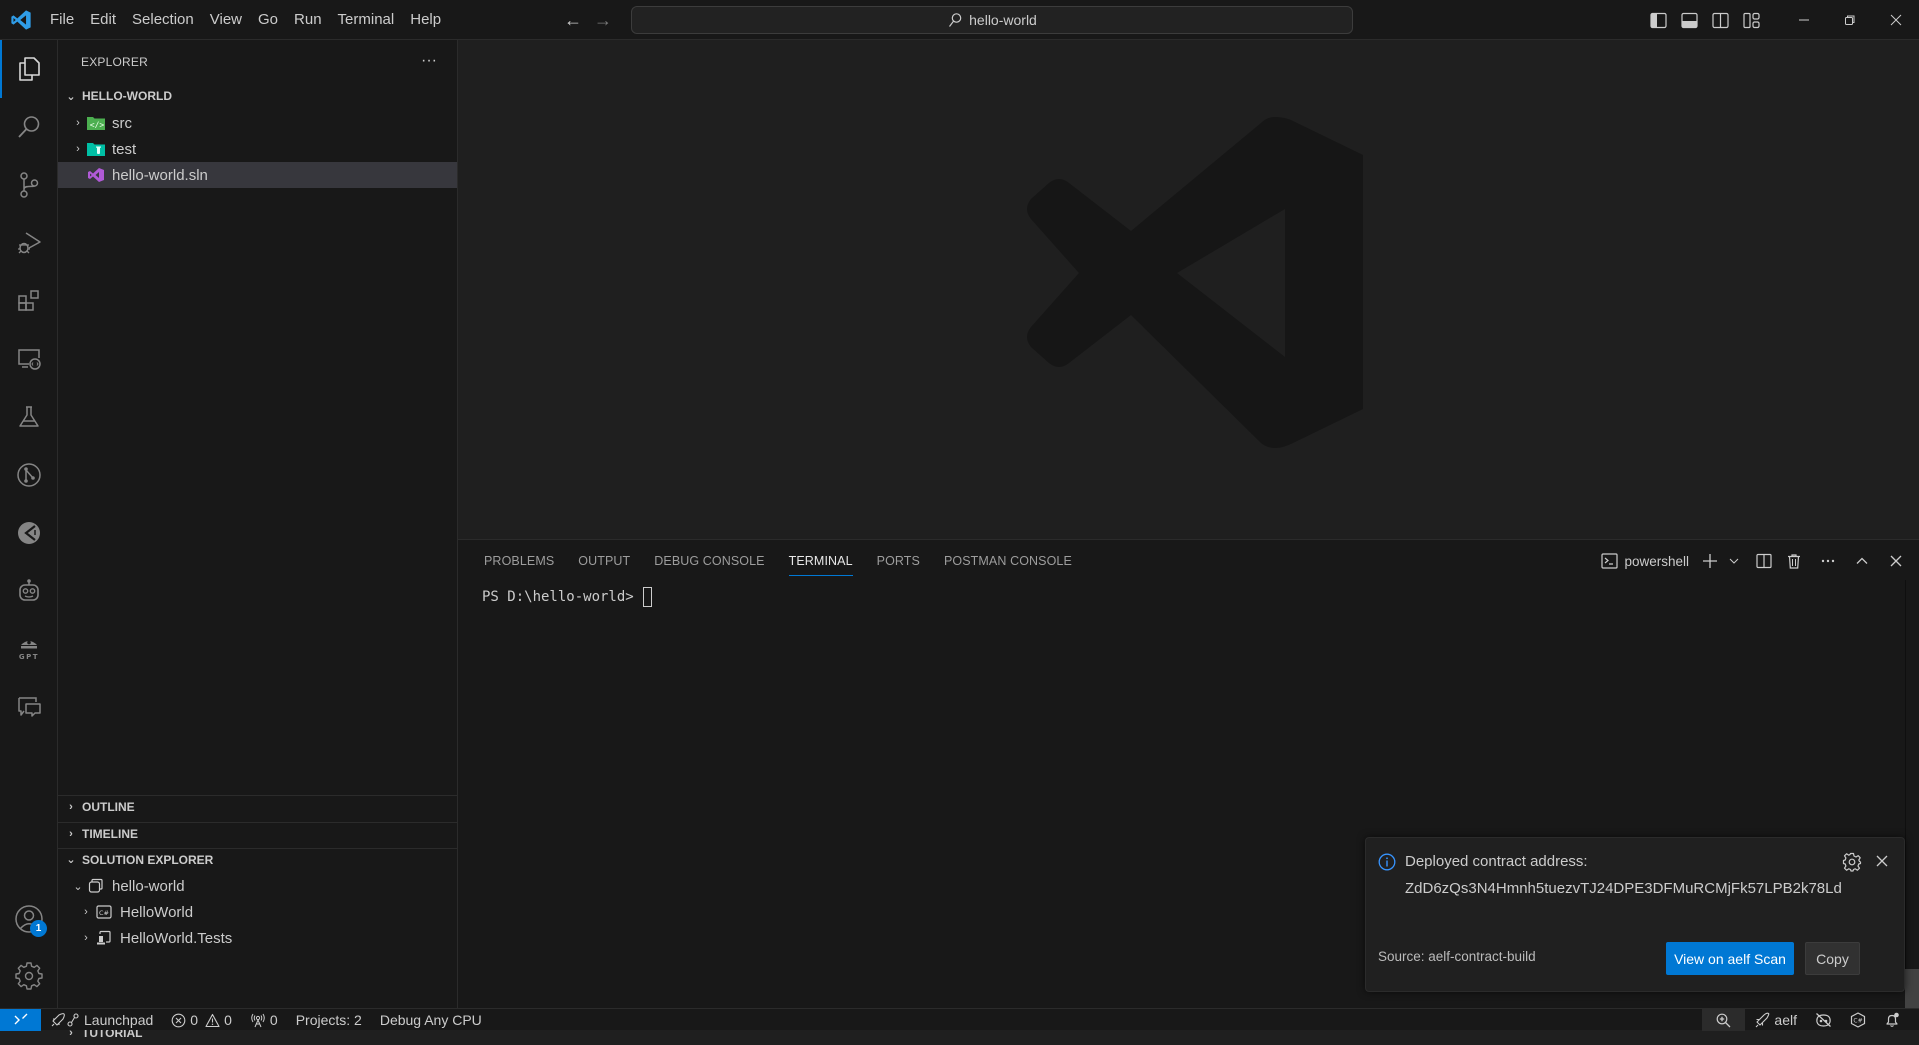 This screenshot has height=1045, width=1919. Describe the element at coordinates (821, 561) in the screenshot. I see `tab-terminal: TERMINAL` at that location.